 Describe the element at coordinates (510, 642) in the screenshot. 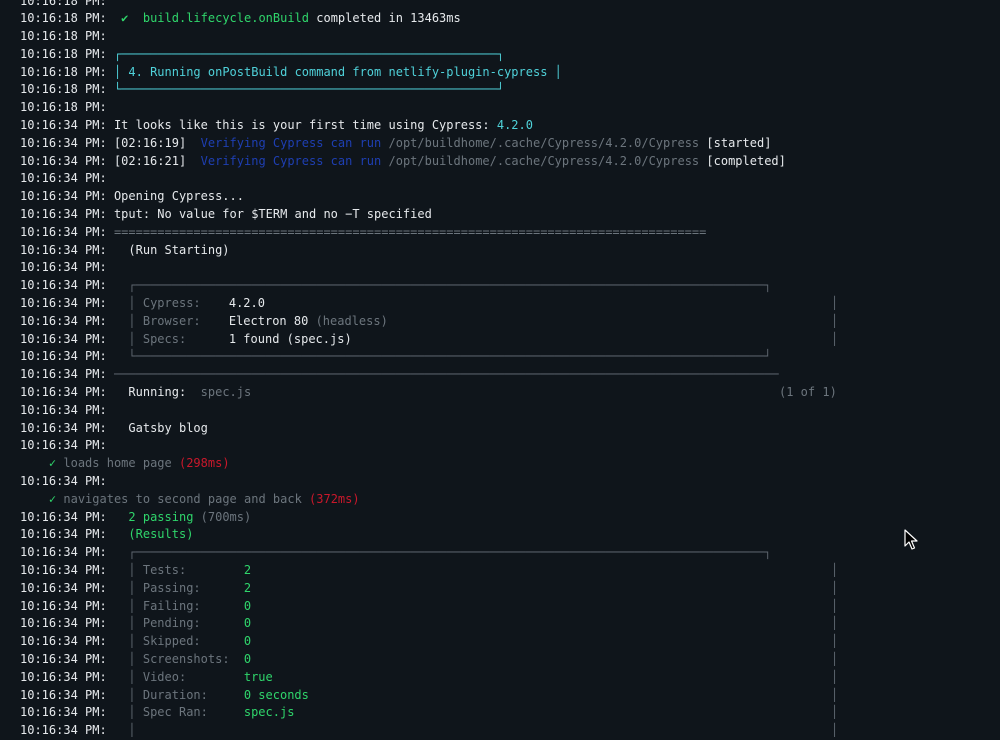

I see `log-line: 10:16:34 PM: │ Skipped: 0 │` at that location.